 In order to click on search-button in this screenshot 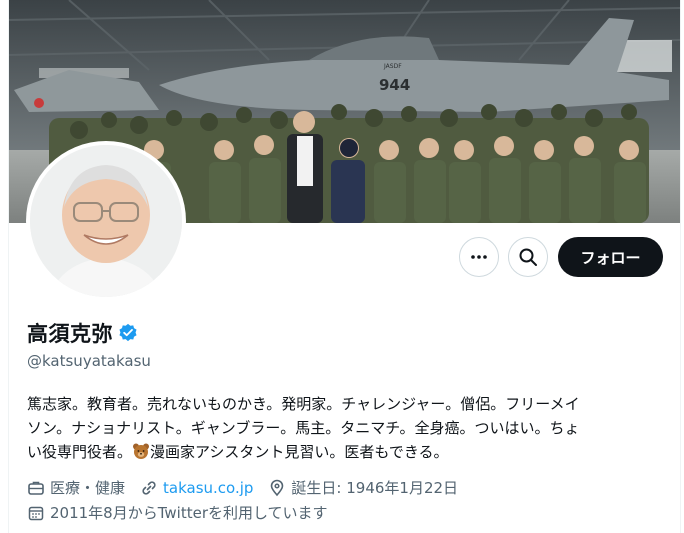, I will do `click(528, 257)`.